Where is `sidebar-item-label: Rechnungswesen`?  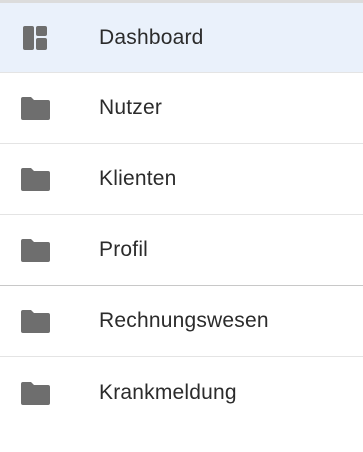 sidebar-item-label: Rechnungswesen is located at coordinates (184, 320).